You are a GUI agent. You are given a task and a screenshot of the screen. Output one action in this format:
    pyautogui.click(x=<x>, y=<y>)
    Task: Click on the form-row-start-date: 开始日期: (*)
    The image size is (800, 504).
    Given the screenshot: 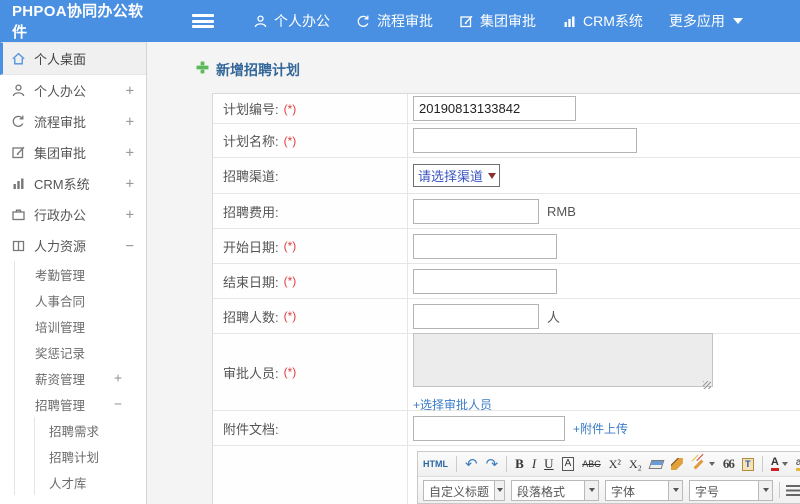 What is the action you would take?
    pyautogui.click(x=506, y=246)
    